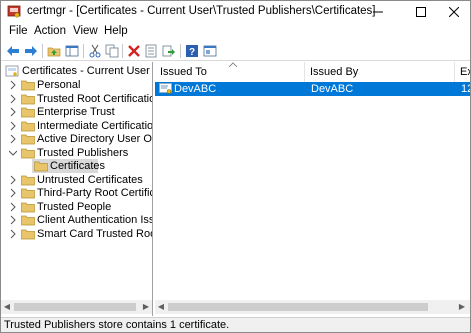  Describe the element at coordinates (334, 72) in the screenshot. I see `column-issued-by-label: Issued By` at that location.